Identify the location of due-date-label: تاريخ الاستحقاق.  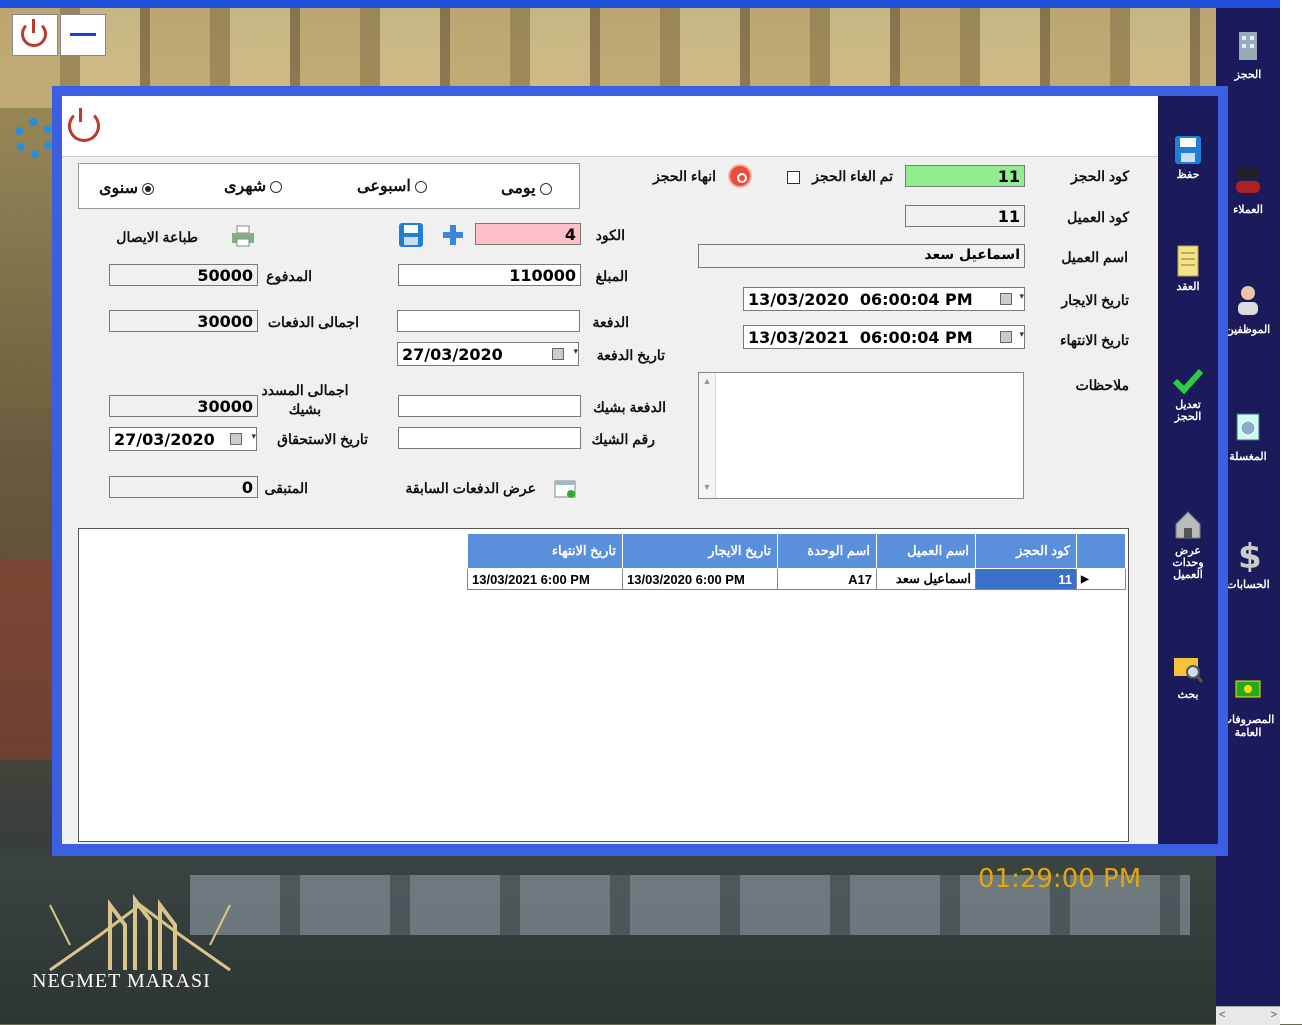
(322, 439).